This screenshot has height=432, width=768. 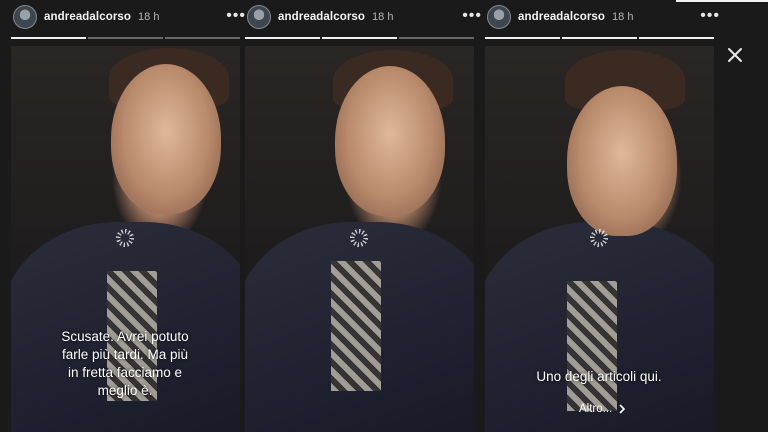 What do you see at coordinates (125, 372) in the screenshot?
I see `caption-line: in fretta facciamo e` at bounding box center [125, 372].